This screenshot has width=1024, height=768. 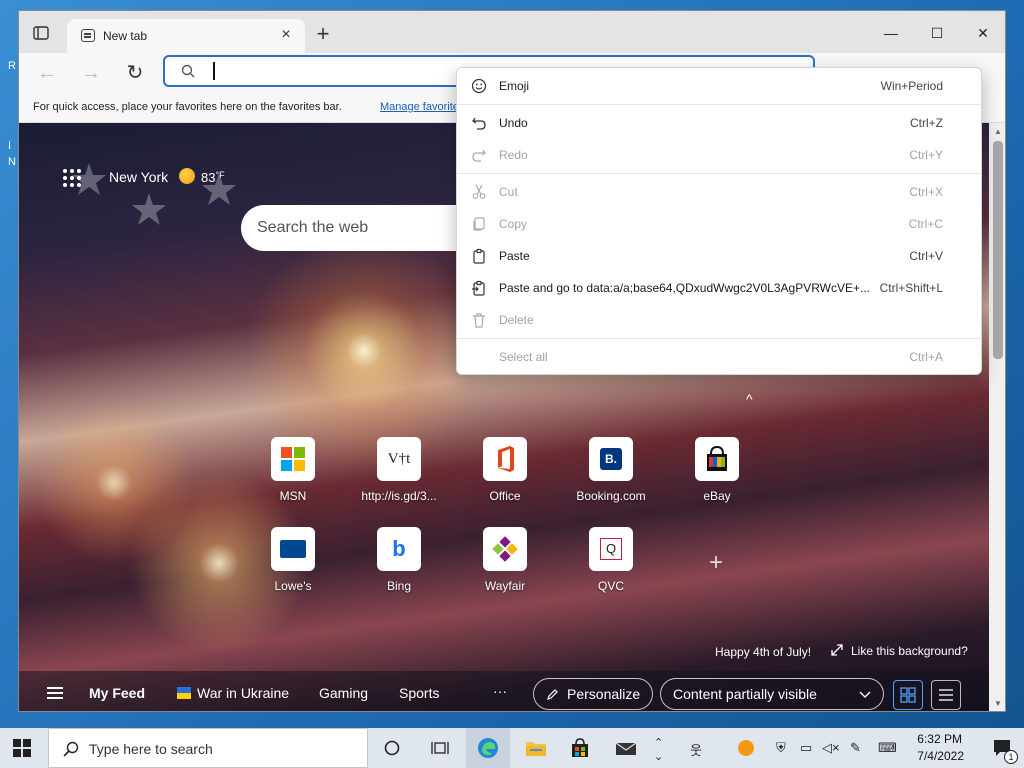 I want to click on menu-item-select-all: Select all Ctrl+A, so click(x=719, y=357).